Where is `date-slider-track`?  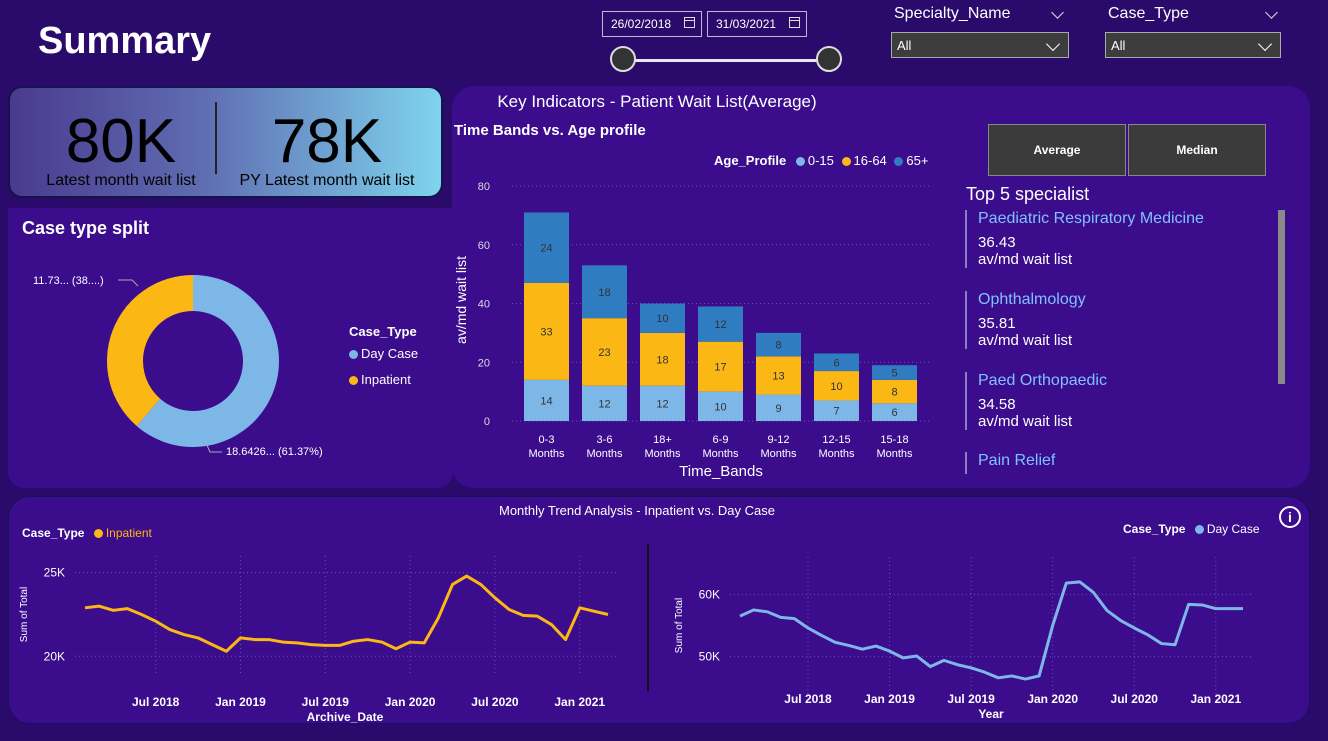
date-slider-track is located at coordinates (726, 60).